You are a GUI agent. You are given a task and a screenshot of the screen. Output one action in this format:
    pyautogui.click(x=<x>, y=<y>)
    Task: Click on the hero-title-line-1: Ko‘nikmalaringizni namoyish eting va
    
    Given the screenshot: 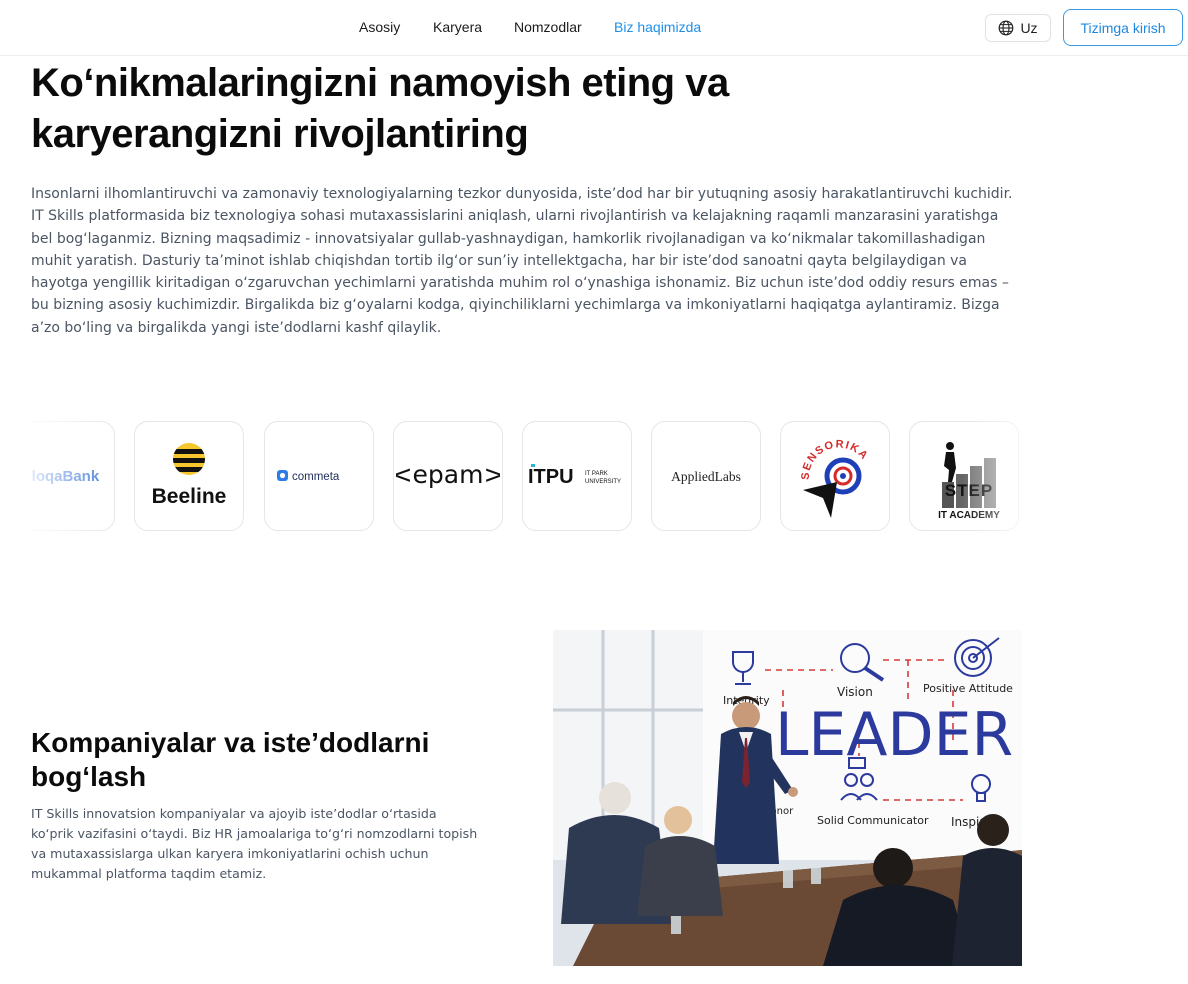 What is the action you would take?
    pyautogui.click(x=380, y=83)
    